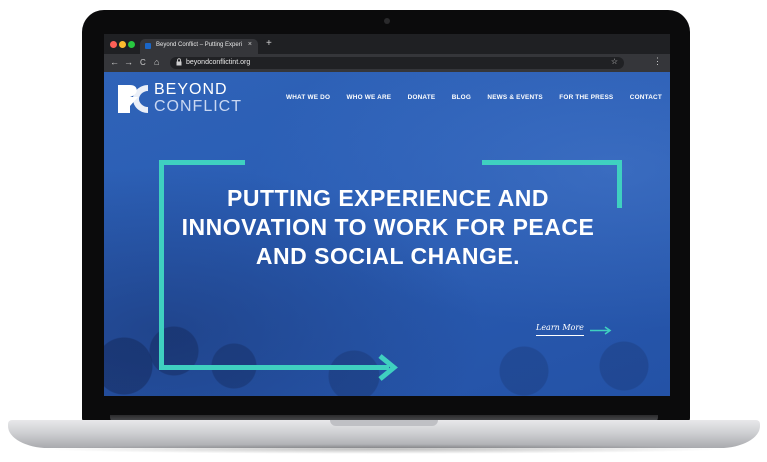 This screenshot has height=462, width=767. I want to click on url-text: beyondconflictint.org, so click(218, 62).